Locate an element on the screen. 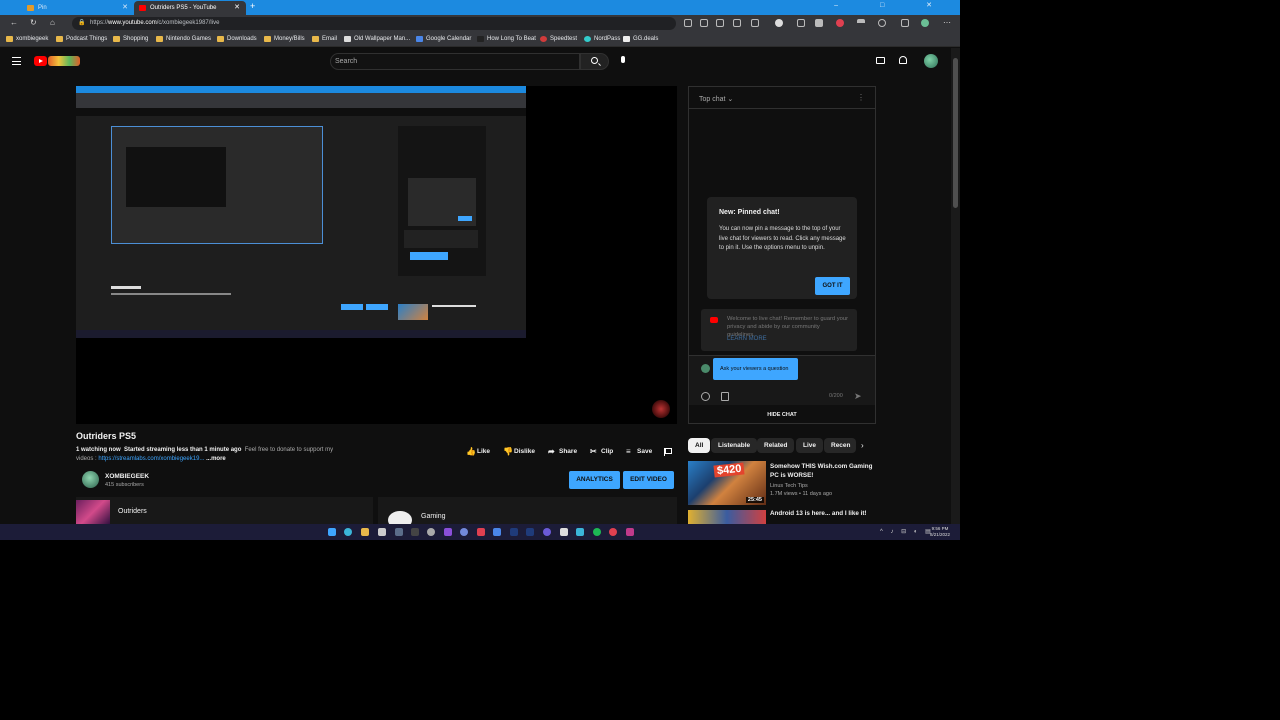 The width and height of the screenshot is (1280, 720). extension-notes-icon is located at coordinates (819, 23).